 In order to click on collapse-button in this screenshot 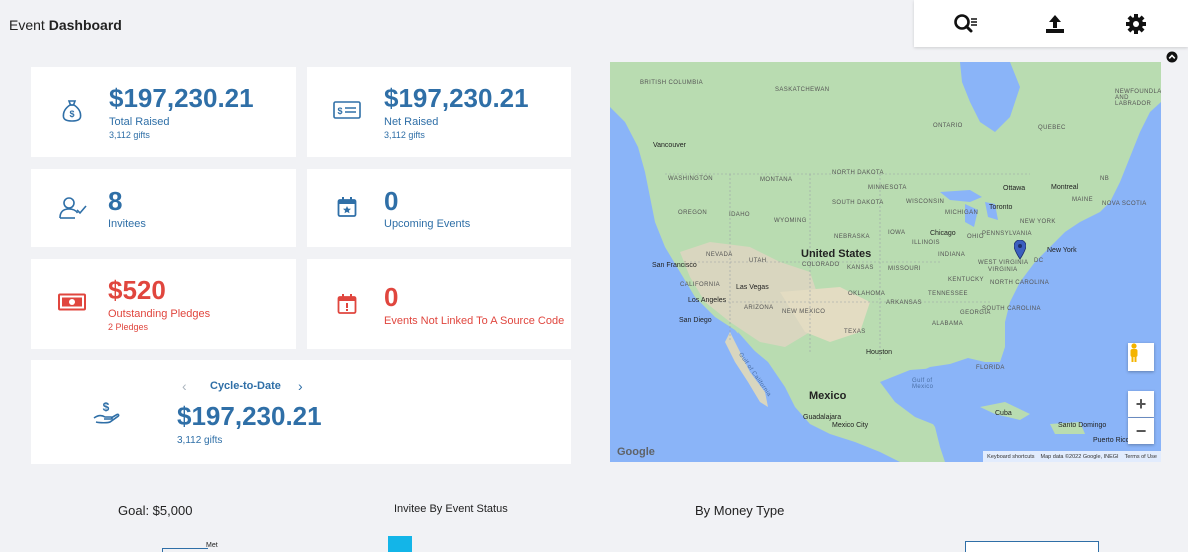, I will do `click(1172, 56)`.